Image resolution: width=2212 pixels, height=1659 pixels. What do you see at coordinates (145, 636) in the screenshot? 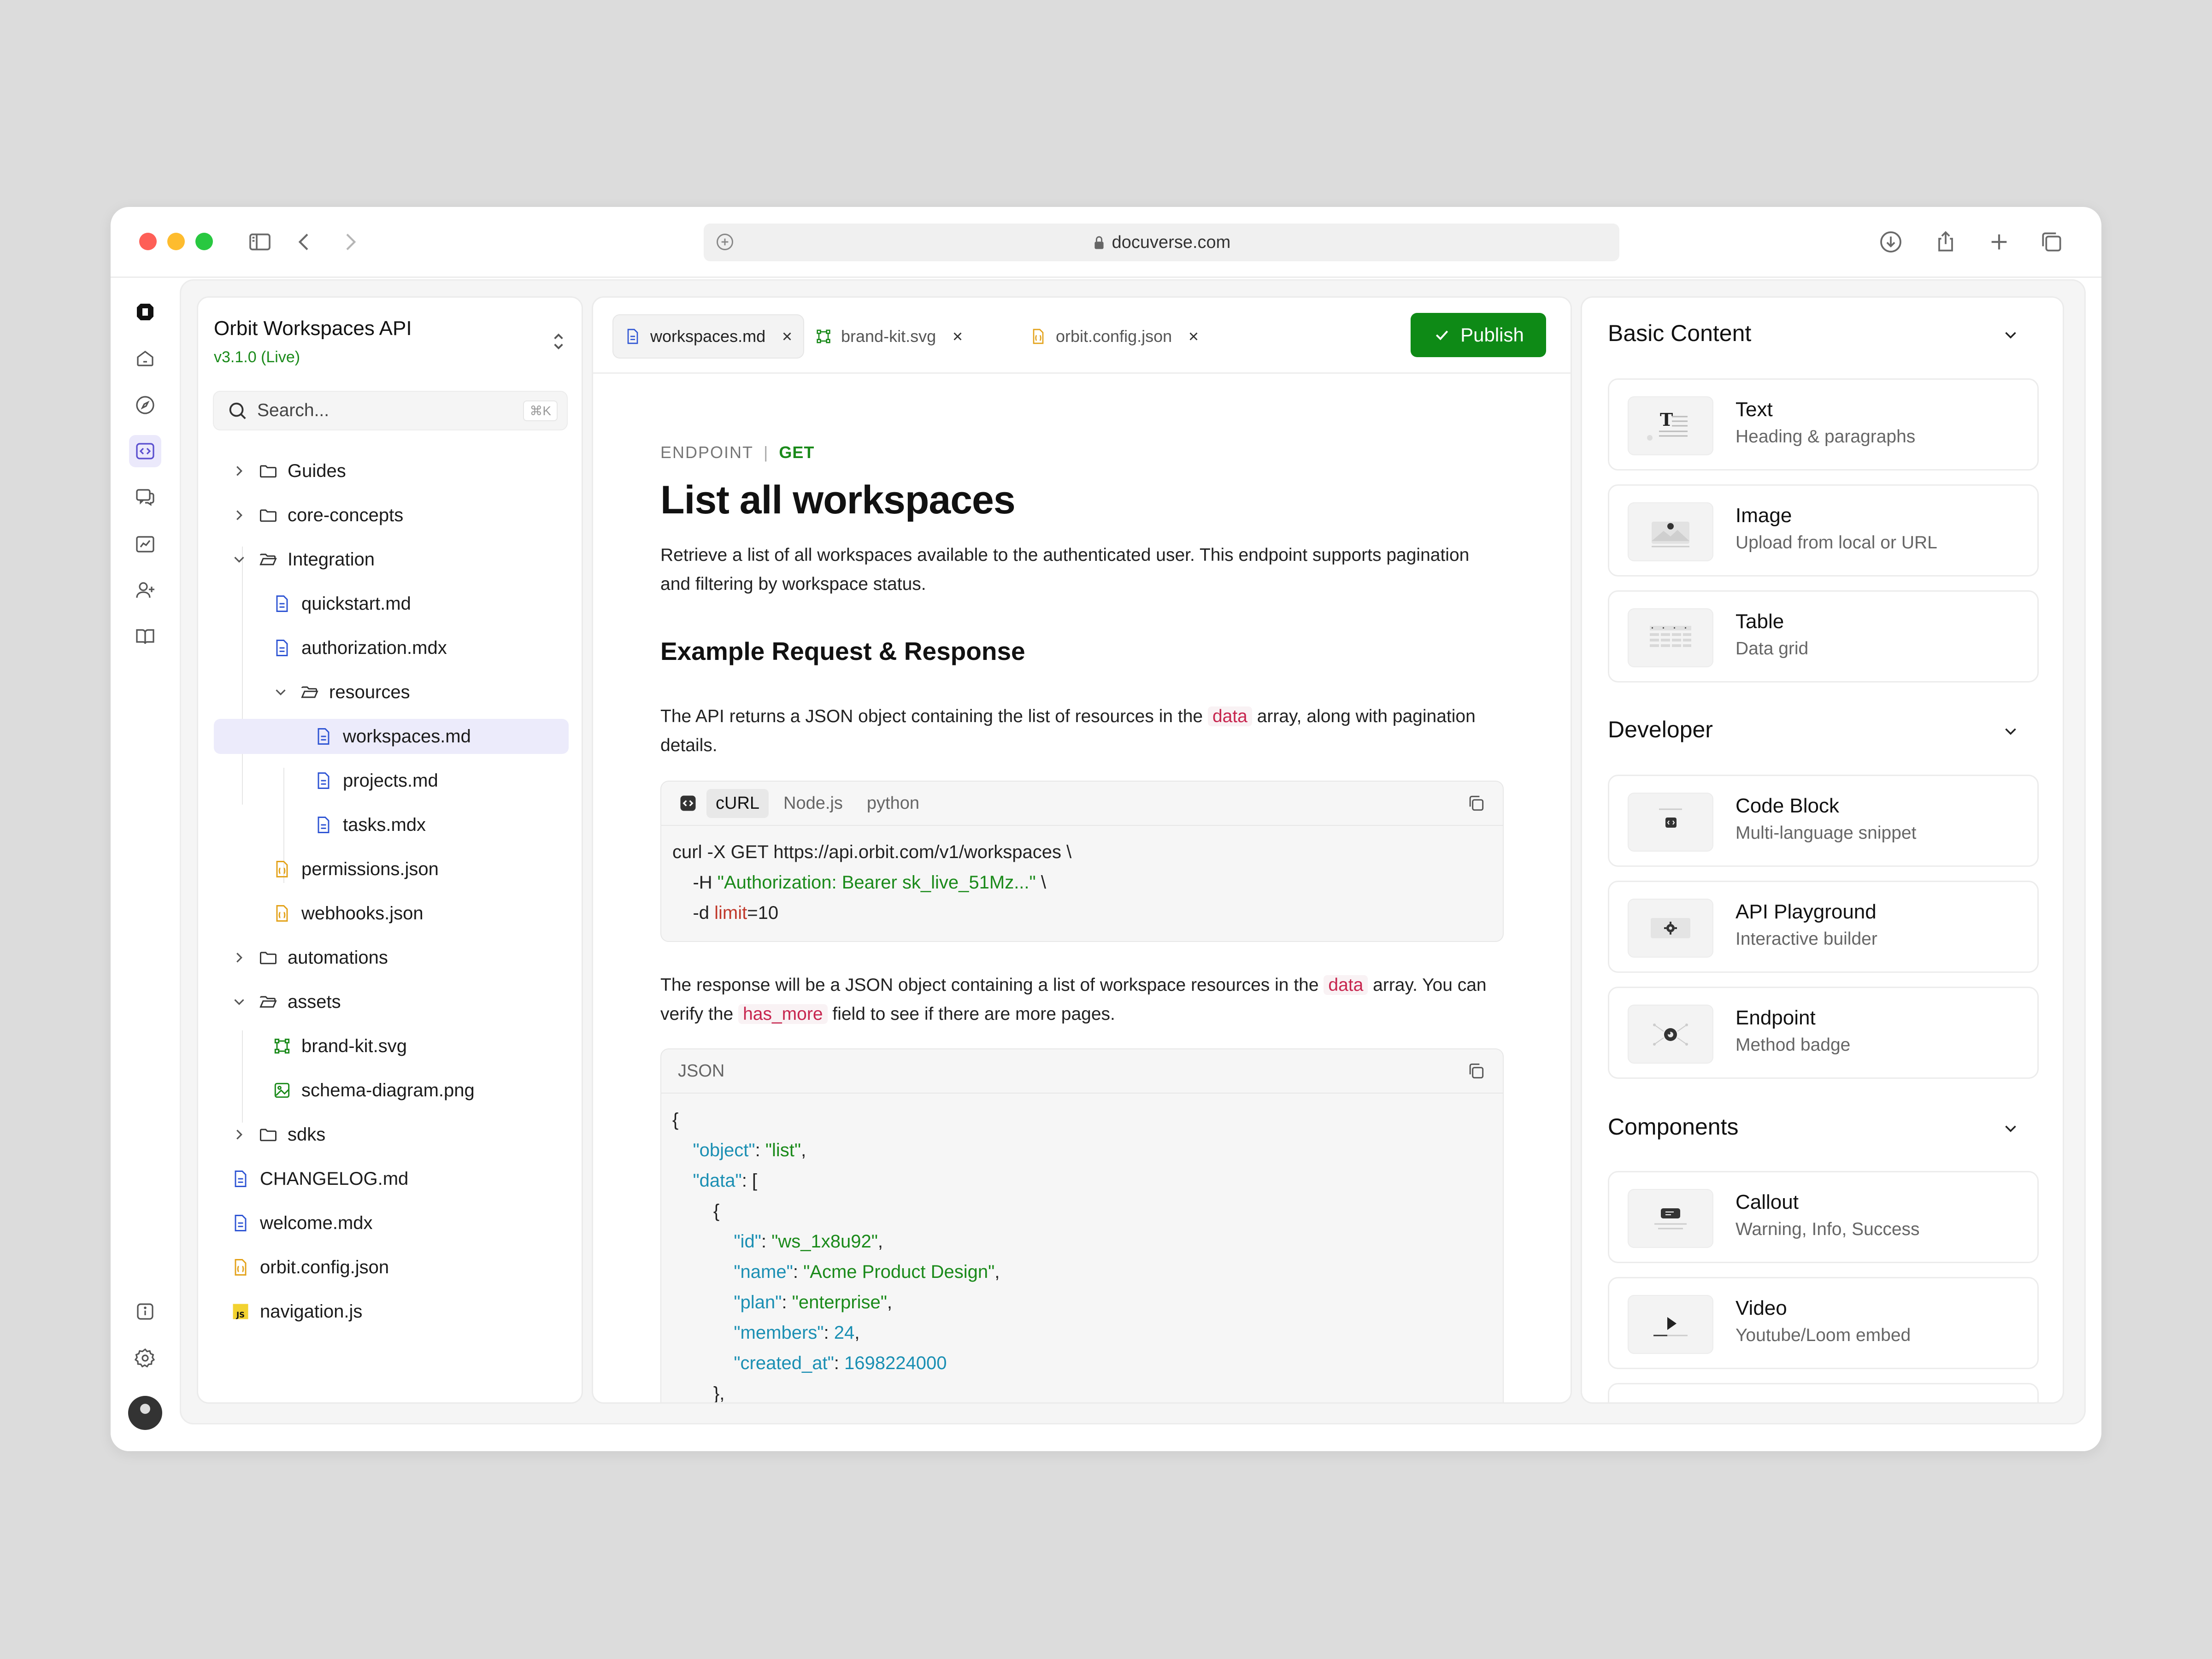
I see `book-icon` at bounding box center [145, 636].